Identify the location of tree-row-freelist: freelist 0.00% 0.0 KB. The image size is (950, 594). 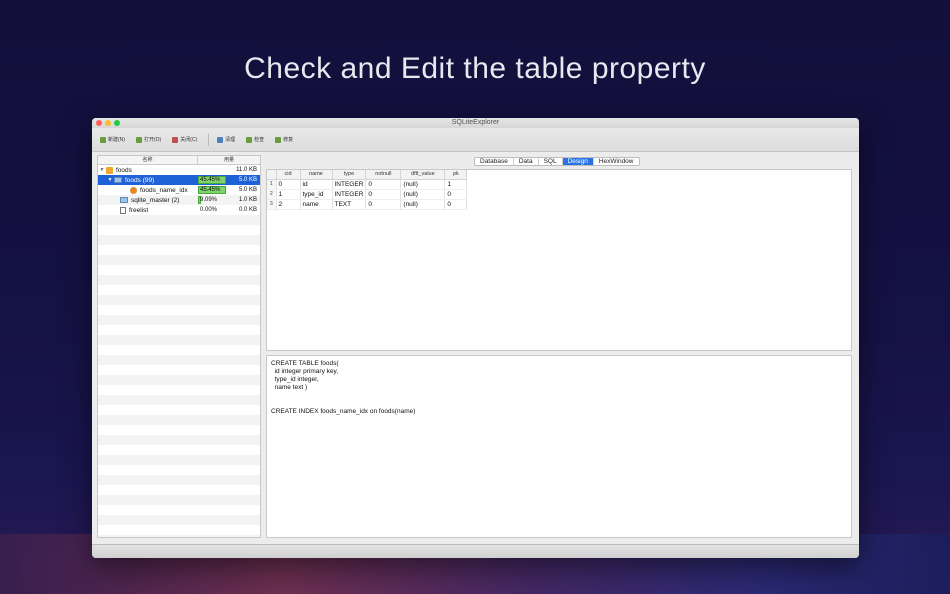
(179, 210).